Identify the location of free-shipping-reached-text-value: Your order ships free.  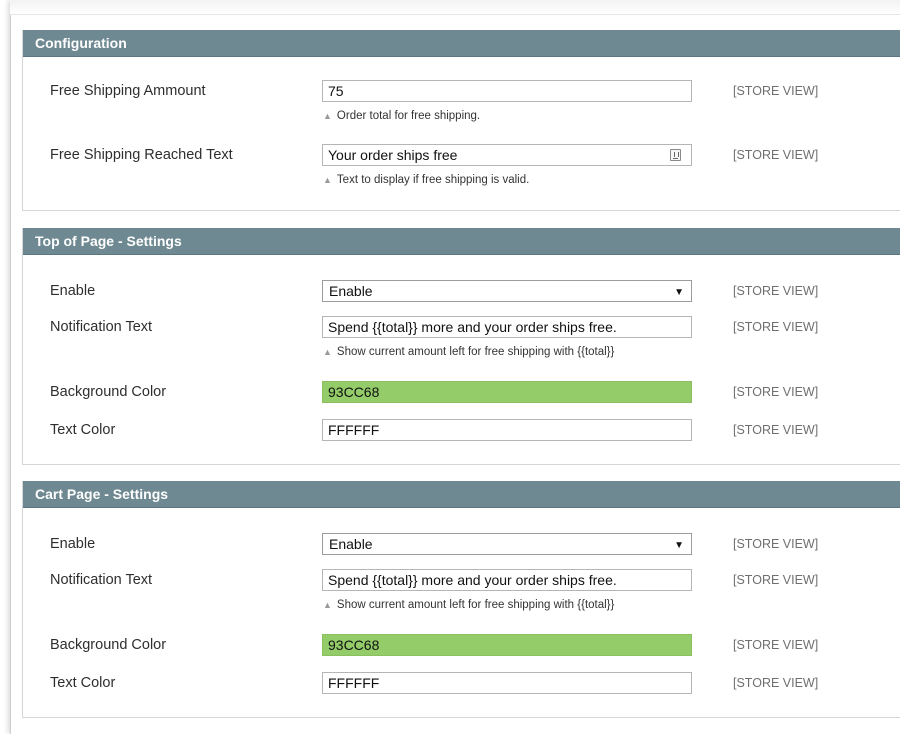
(393, 155).